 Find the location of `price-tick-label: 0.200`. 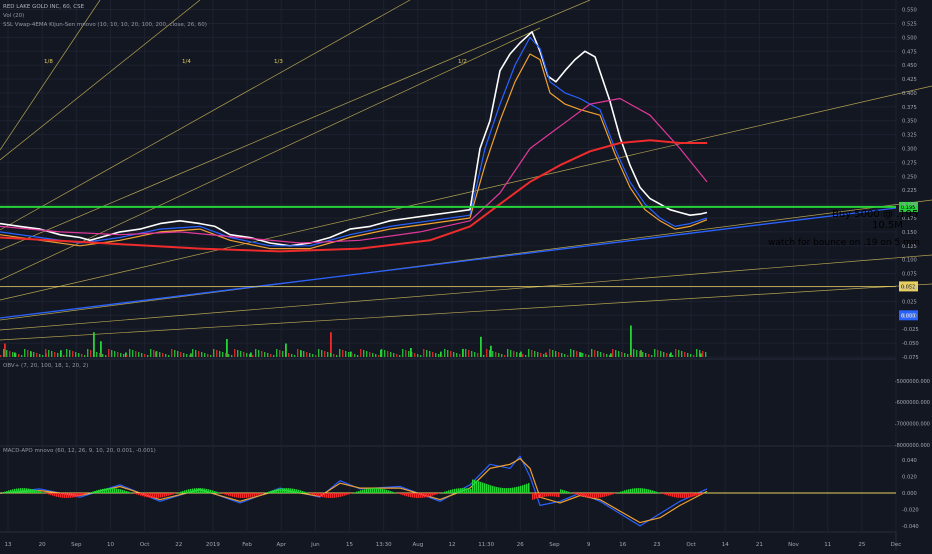

price-tick-label: 0.200 is located at coordinates (909, 205).